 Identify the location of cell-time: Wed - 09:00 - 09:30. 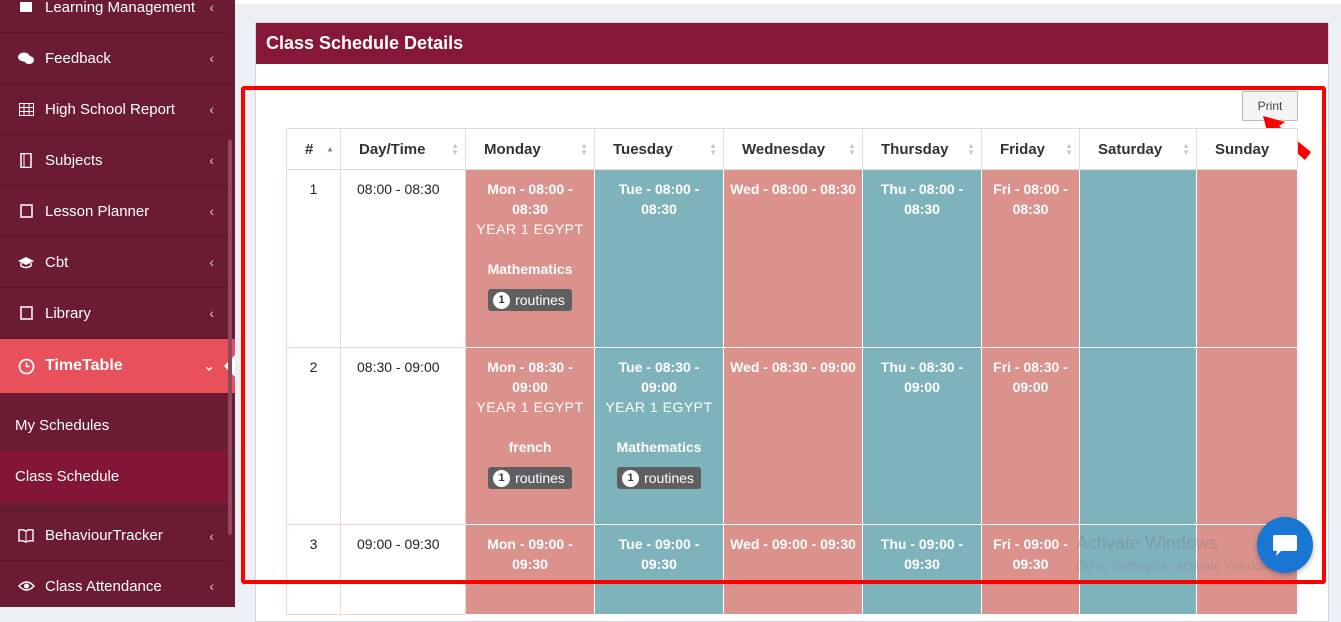
(793, 544).